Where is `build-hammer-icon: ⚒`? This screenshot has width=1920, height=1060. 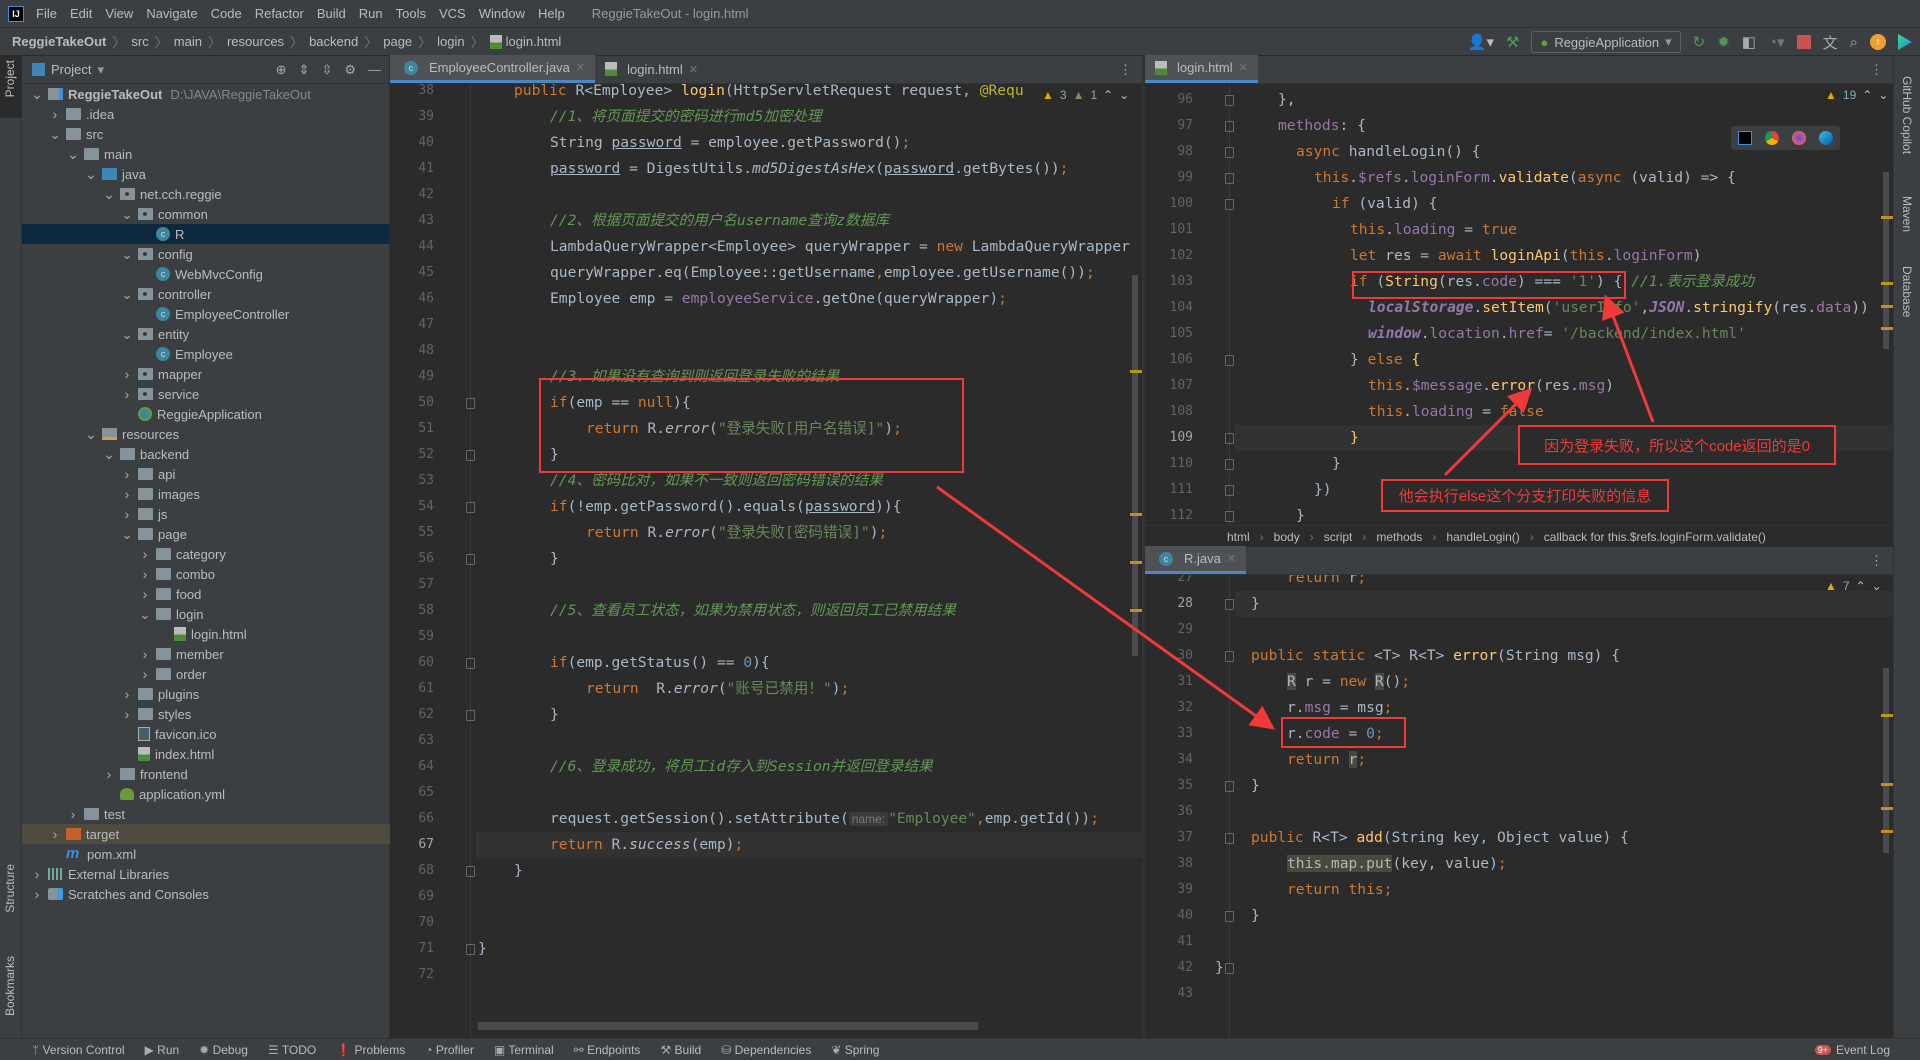 build-hammer-icon: ⚒ is located at coordinates (1512, 42).